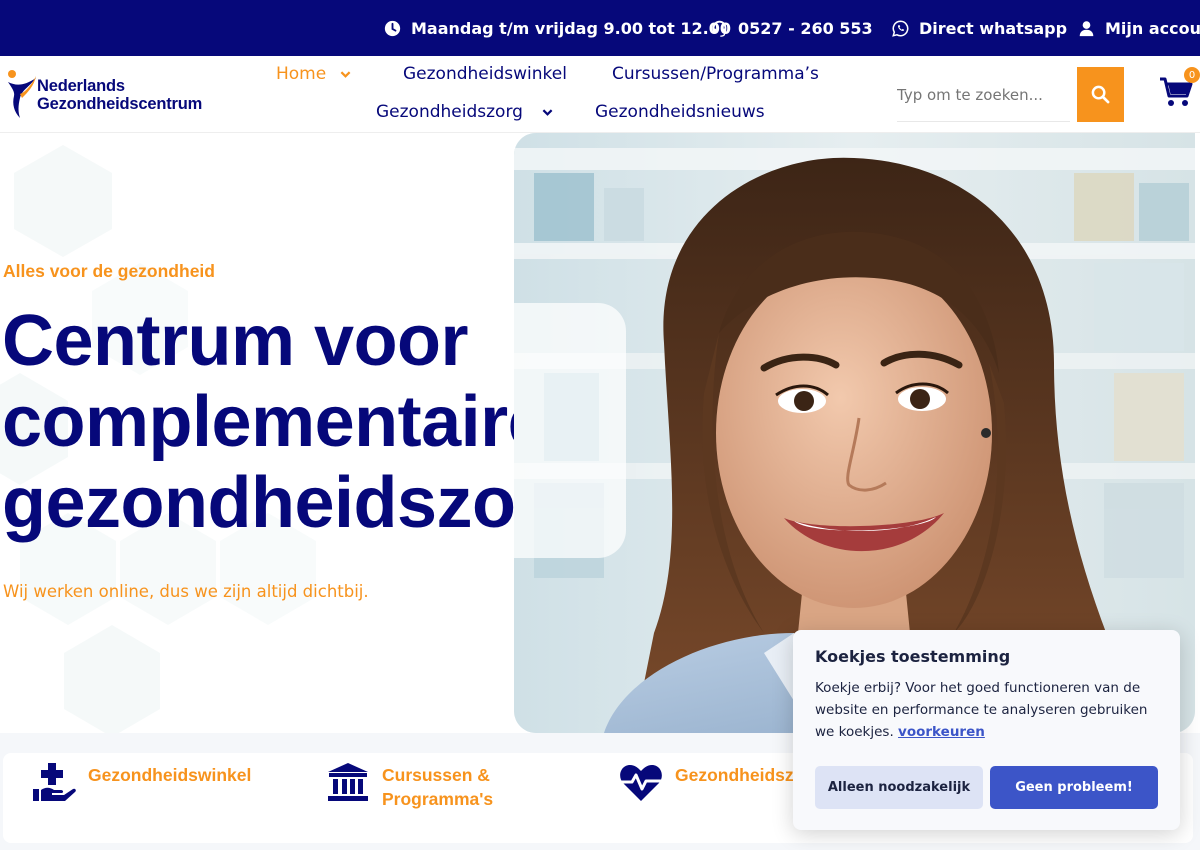 The height and width of the screenshot is (850, 1200). What do you see at coordinates (570, 430) in the screenshot?
I see `hero-glass-overlay` at bounding box center [570, 430].